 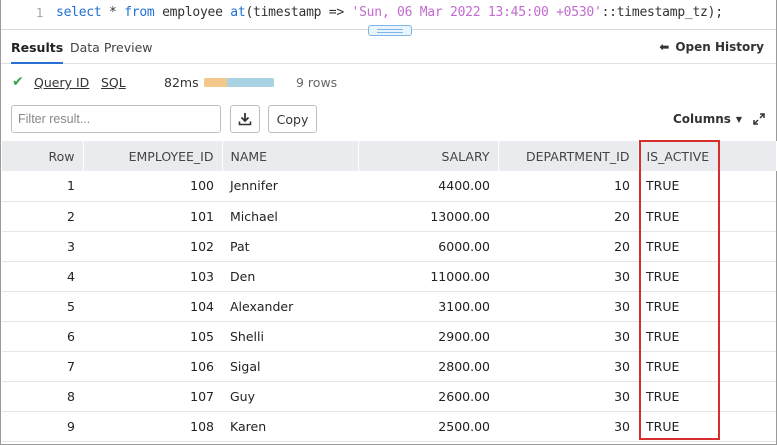 What do you see at coordinates (139, 12) in the screenshot?
I see `keyword-from: from` at bounding box center [139, 12].